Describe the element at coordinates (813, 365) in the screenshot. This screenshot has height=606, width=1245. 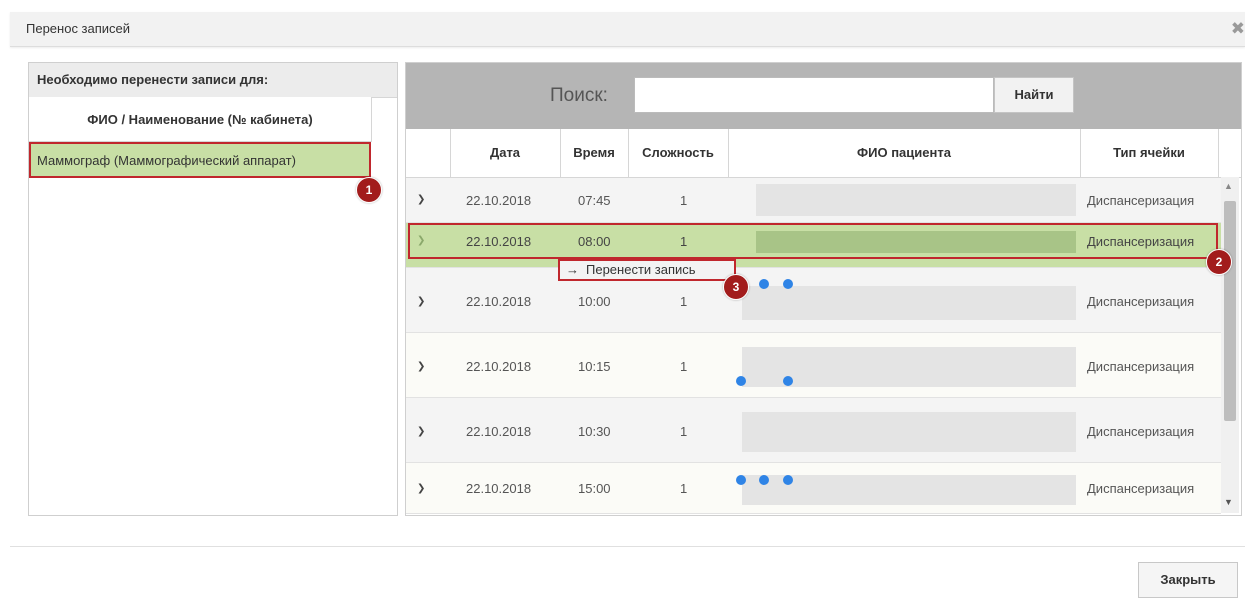
I see `table-row: ❯ 22.10.2018 10:15 1 Диспансеризация` at that location.